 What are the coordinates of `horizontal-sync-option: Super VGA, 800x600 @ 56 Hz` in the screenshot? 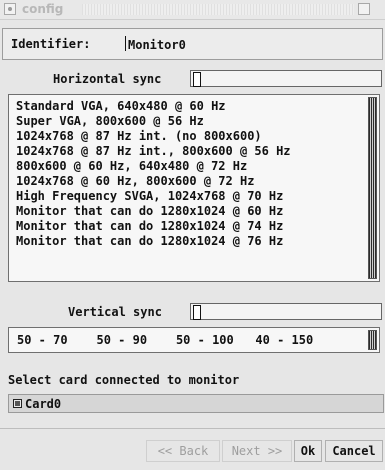 It's located at (194, 121).